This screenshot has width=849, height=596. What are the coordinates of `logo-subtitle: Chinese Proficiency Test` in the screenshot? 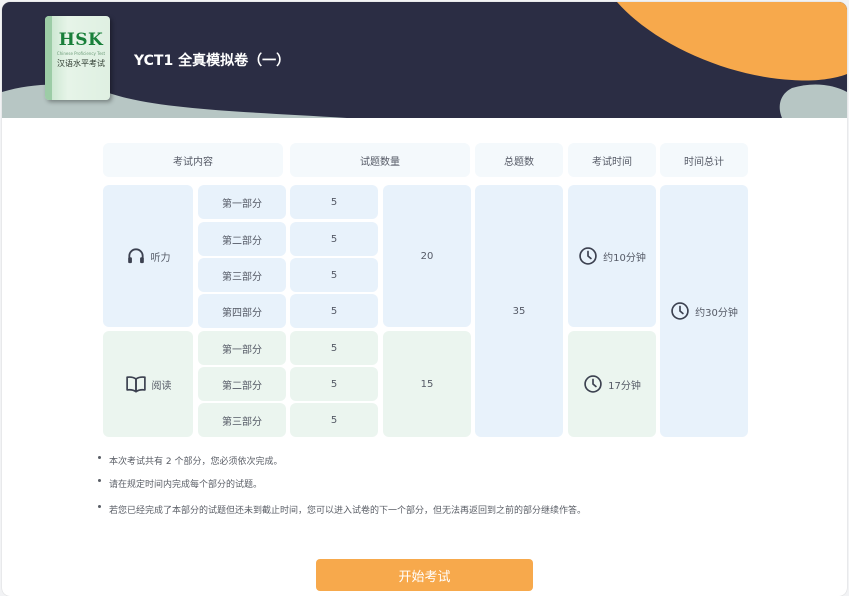 It's located at (81, 53).